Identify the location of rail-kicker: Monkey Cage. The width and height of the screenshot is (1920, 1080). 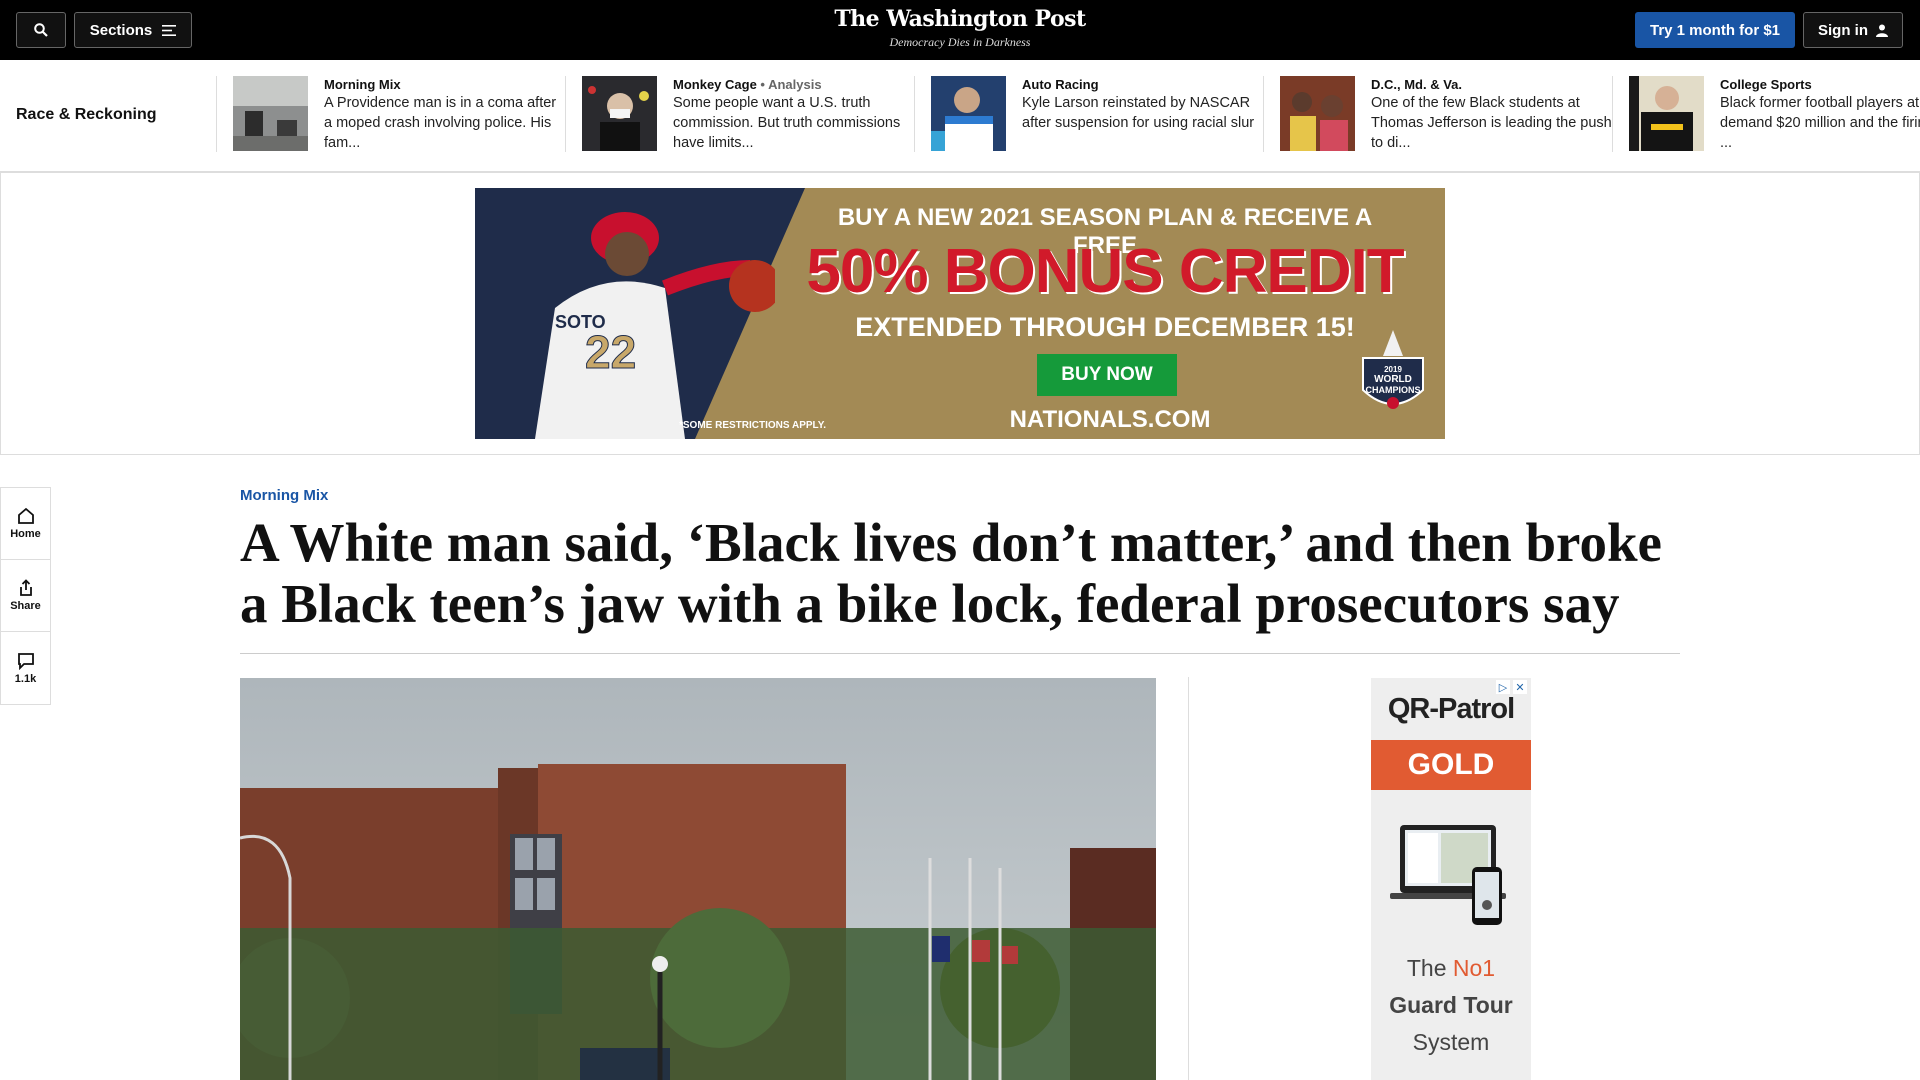
(715, 84).